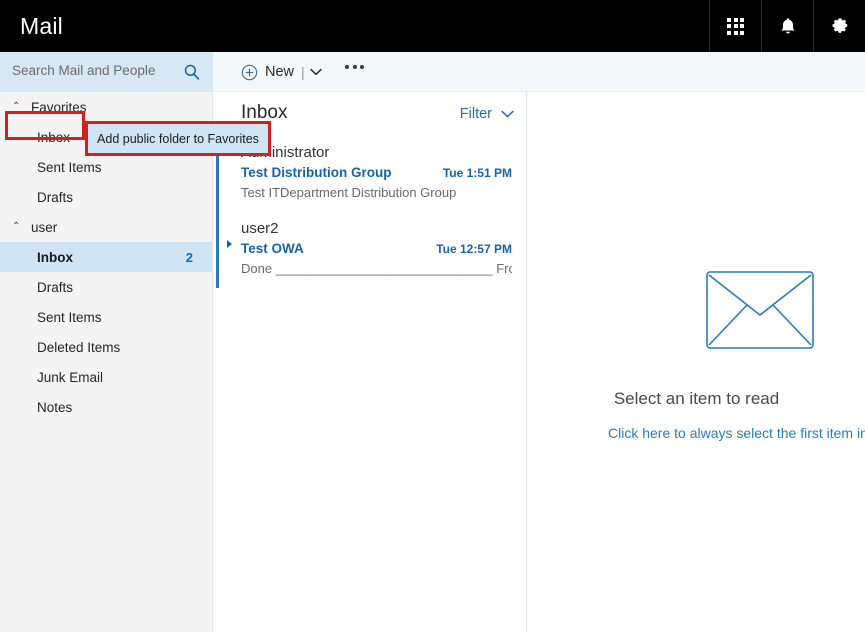 The image size is (865, 632). I want to click on search-box, so click(106, 72).